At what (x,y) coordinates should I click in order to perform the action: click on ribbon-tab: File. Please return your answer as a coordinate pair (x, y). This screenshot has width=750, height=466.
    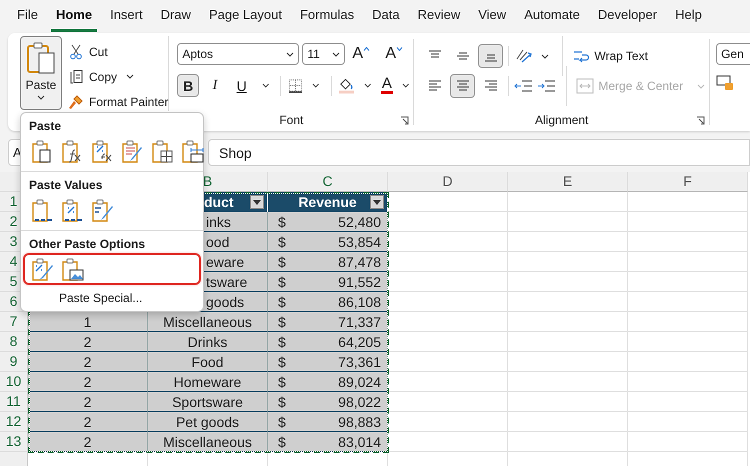
    Looking at the image, I should click on (27, 16).